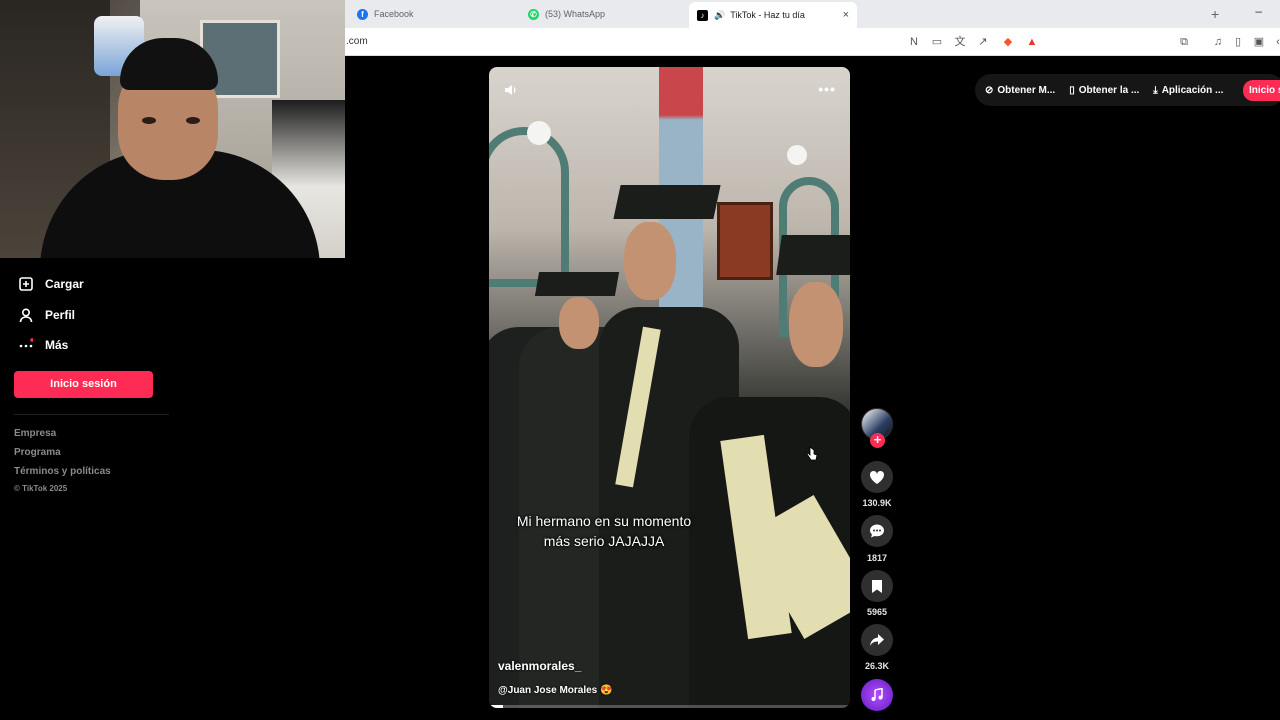 Image resolution: width=1280 pixels, height=720 pixels. What do you see at coordinates (529, 207) in the screenshot?
I see `video-arch-left` at bounding box center [529, 207].